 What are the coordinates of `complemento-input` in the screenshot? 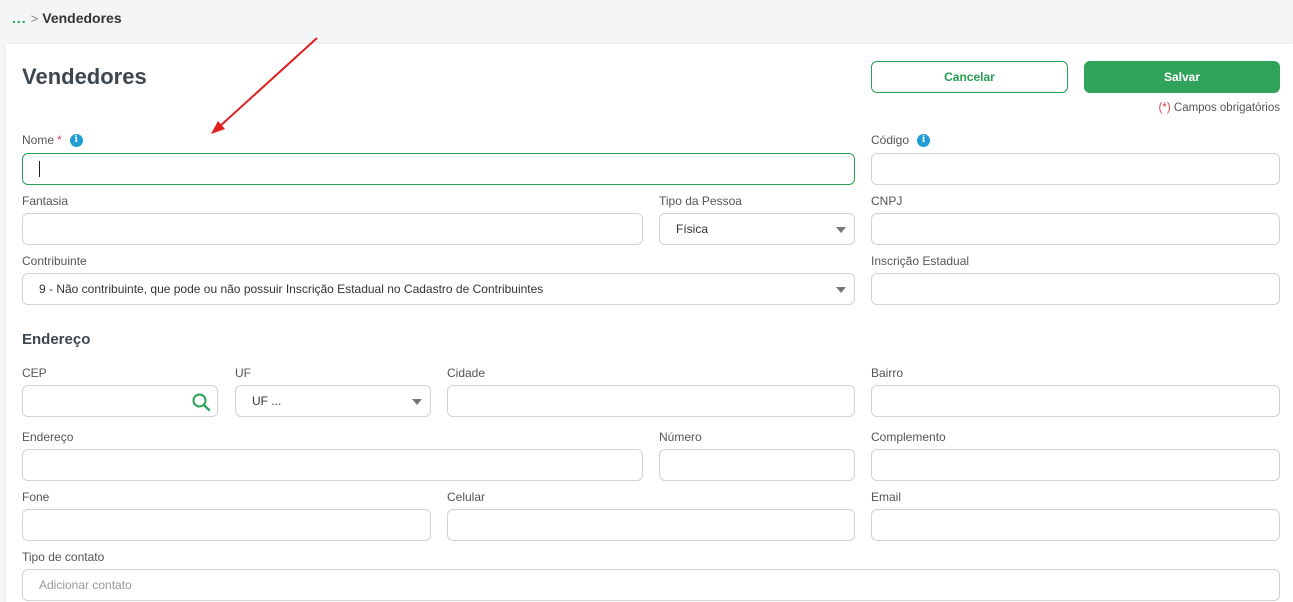 It's located at (1075, 465).